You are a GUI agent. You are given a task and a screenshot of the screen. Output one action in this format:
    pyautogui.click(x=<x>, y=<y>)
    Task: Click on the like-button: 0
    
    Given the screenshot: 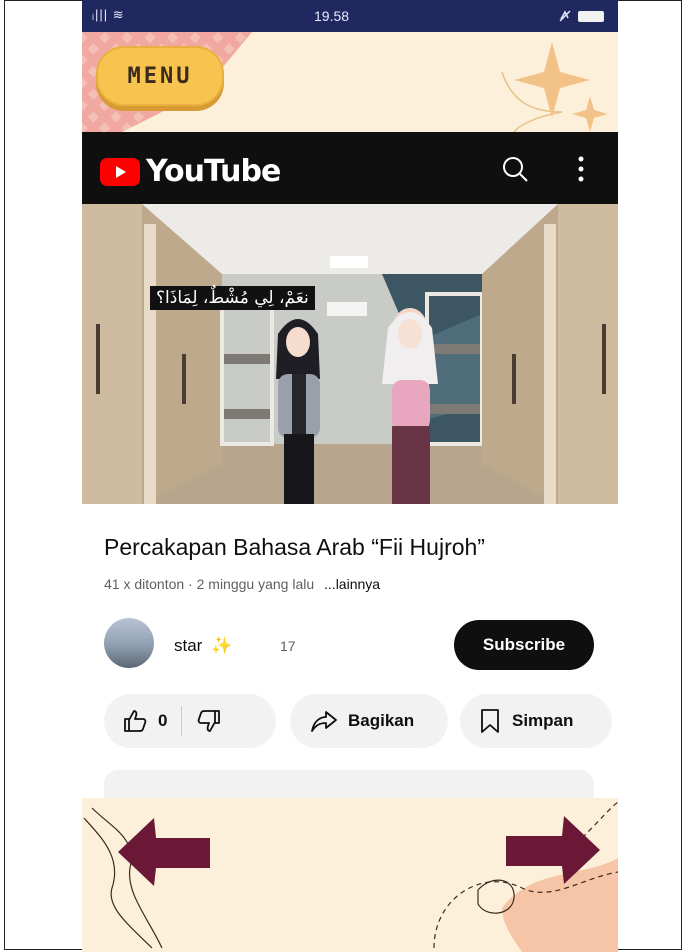 What is the action you would take?
    pyautogui.click(x=144, y=721)
    